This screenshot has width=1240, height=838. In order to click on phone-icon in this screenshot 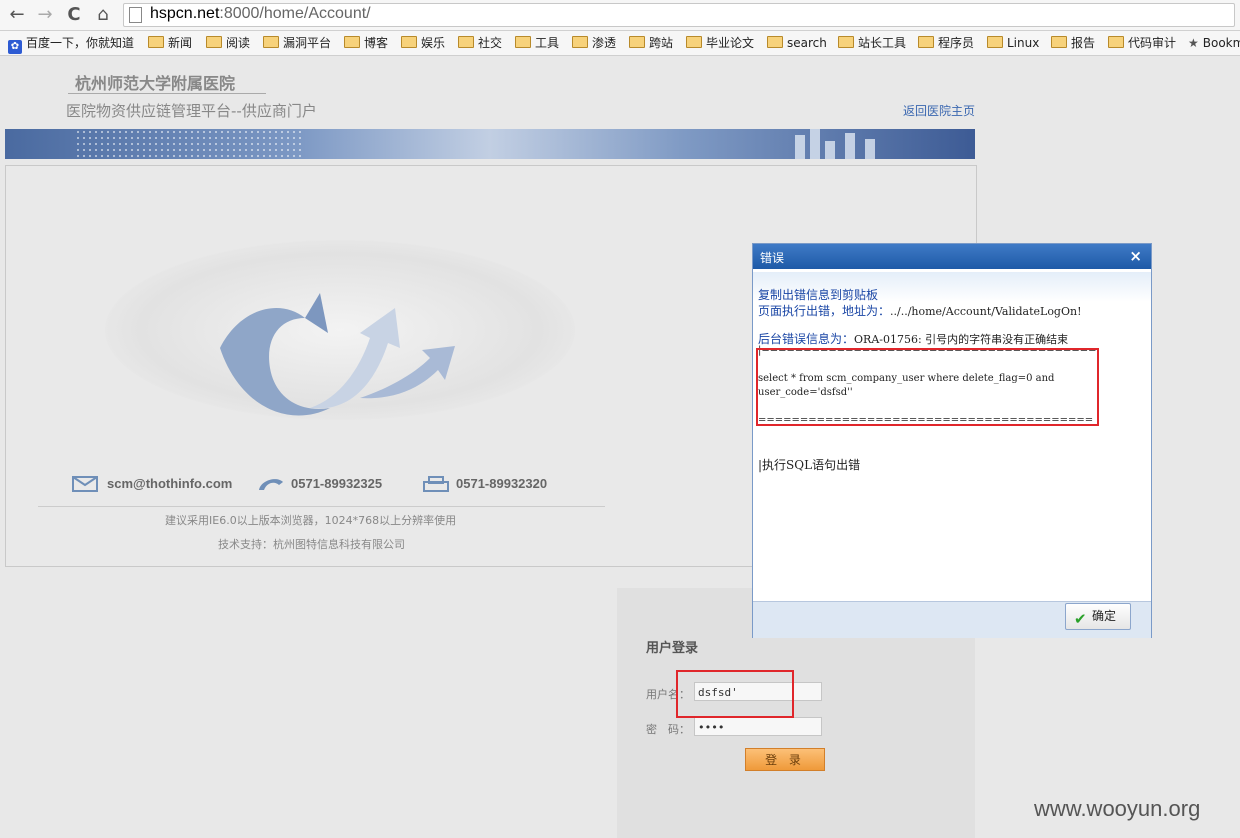, I will do `click(271, 484)`.